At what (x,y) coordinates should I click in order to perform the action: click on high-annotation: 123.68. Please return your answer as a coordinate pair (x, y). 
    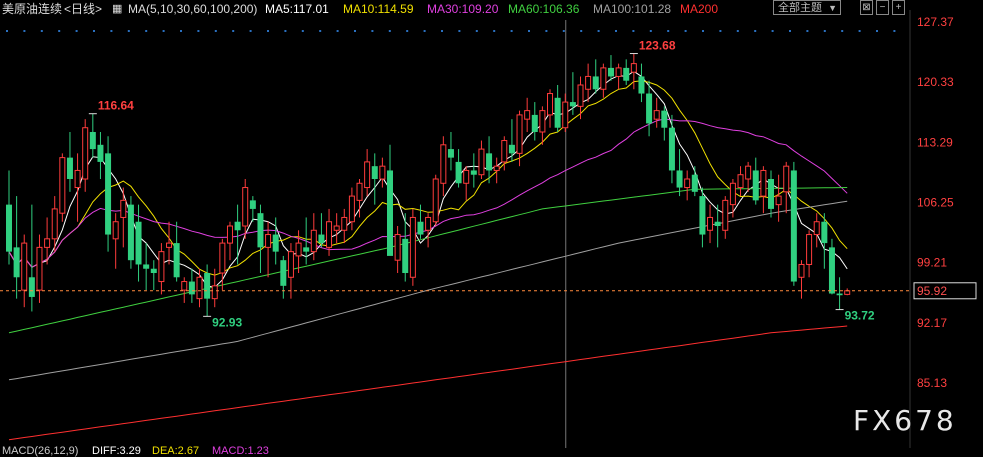
    Looking at the image, I should click on (657, 46).